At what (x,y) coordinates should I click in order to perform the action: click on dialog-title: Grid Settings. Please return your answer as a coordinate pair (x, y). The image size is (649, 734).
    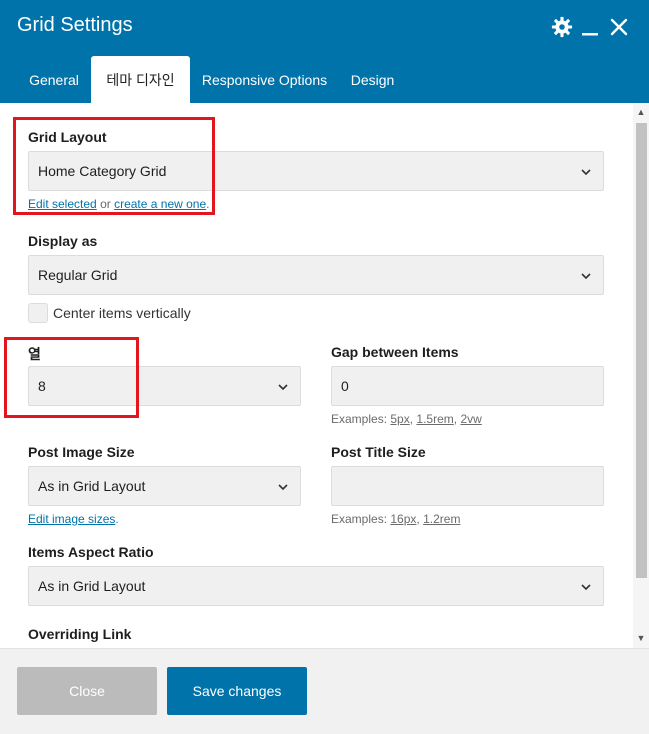
    Looking at the image, I should click on (75, 25).